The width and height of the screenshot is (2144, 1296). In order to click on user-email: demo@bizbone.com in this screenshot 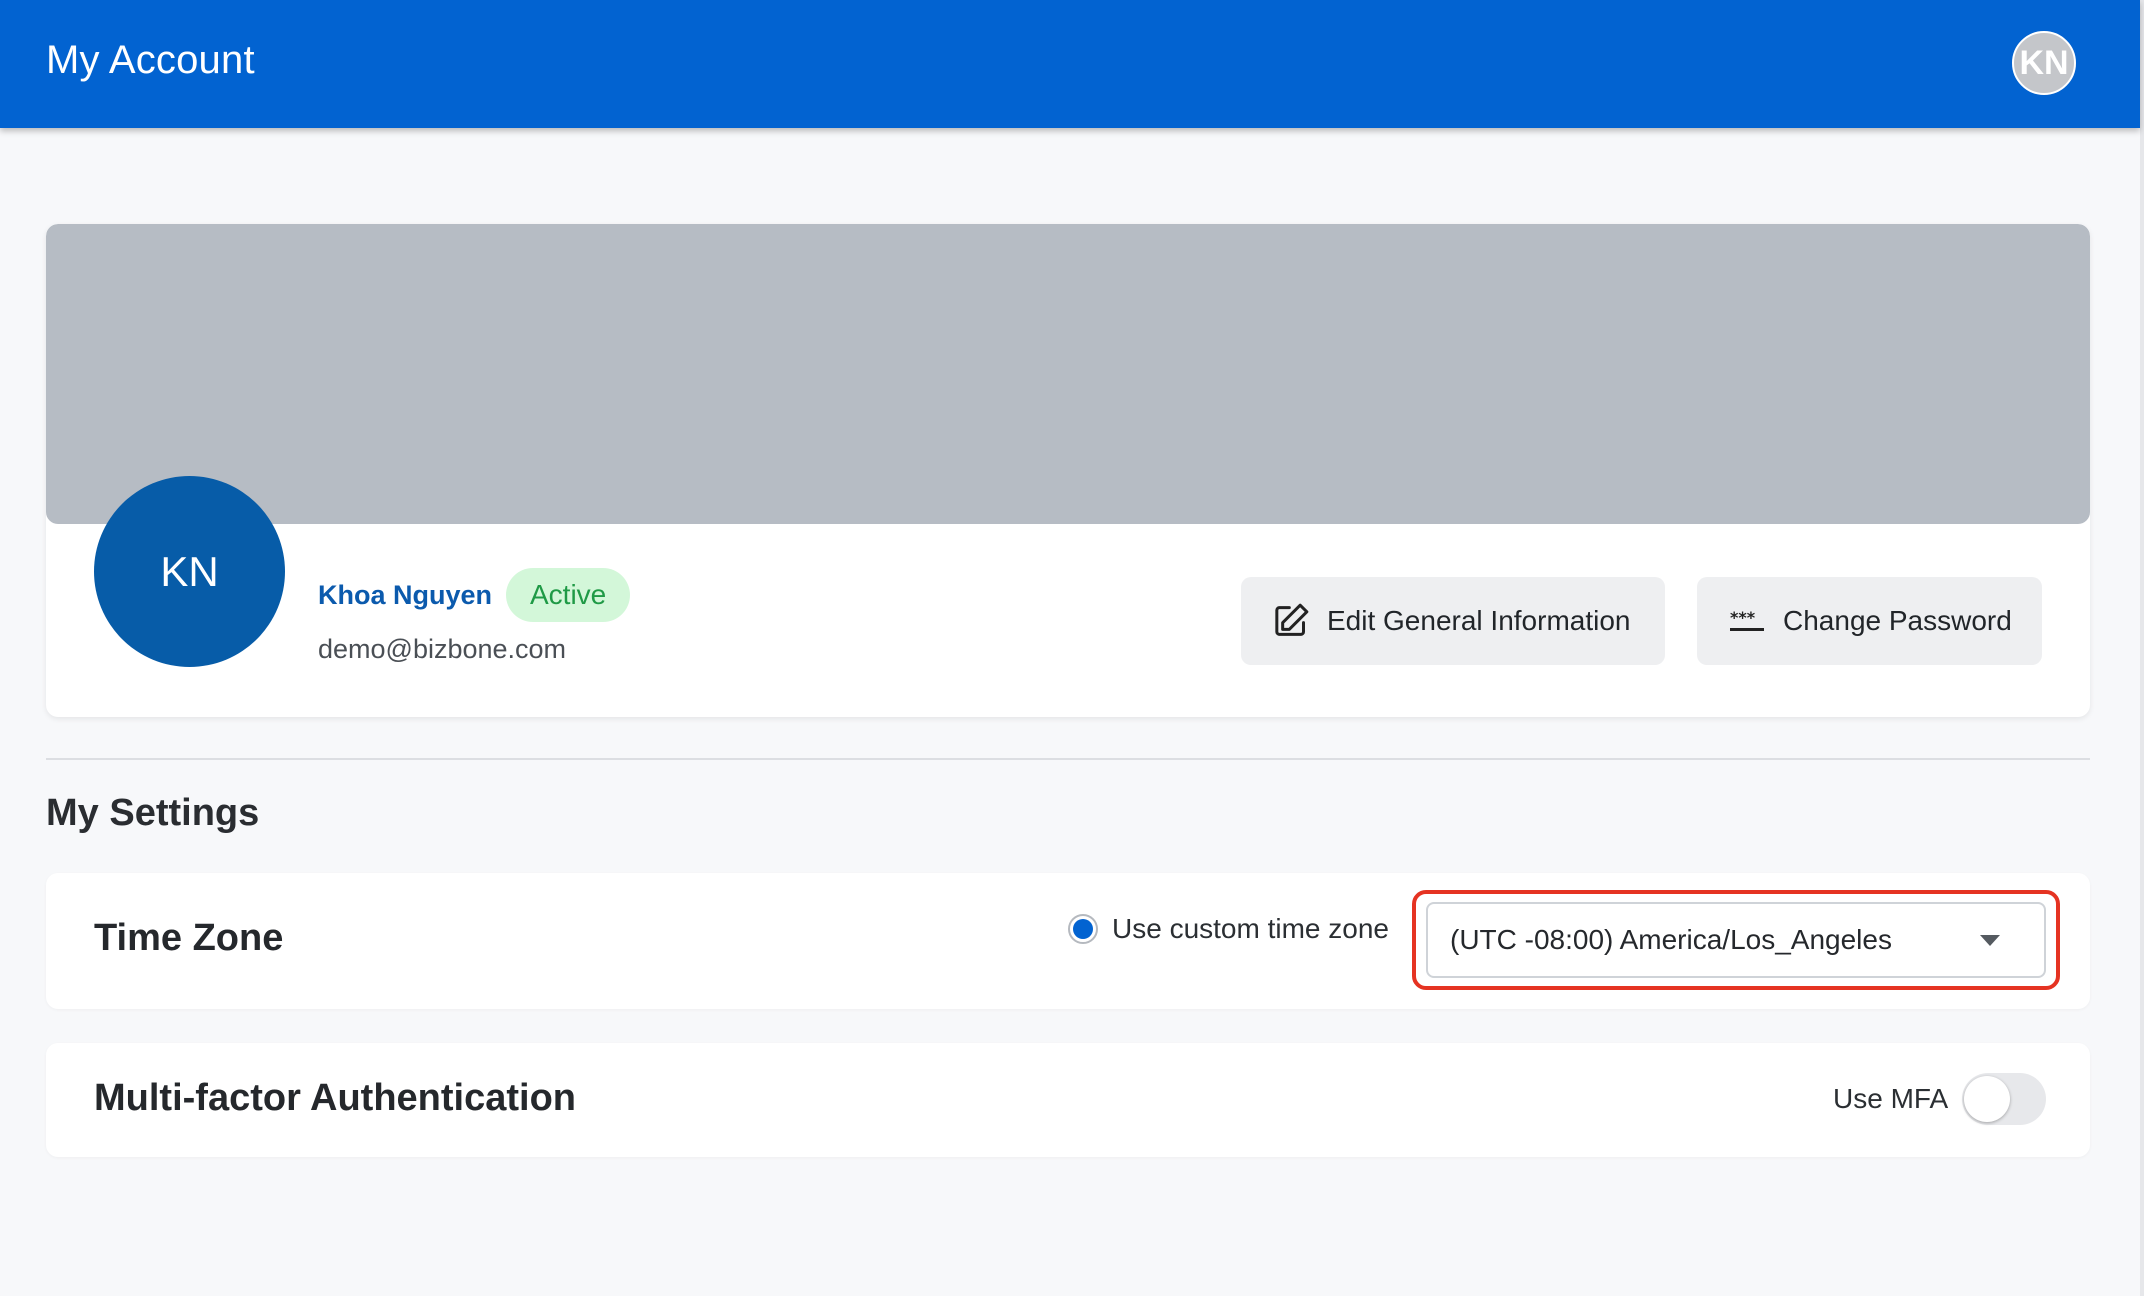, I will do `click(442, 649)`.